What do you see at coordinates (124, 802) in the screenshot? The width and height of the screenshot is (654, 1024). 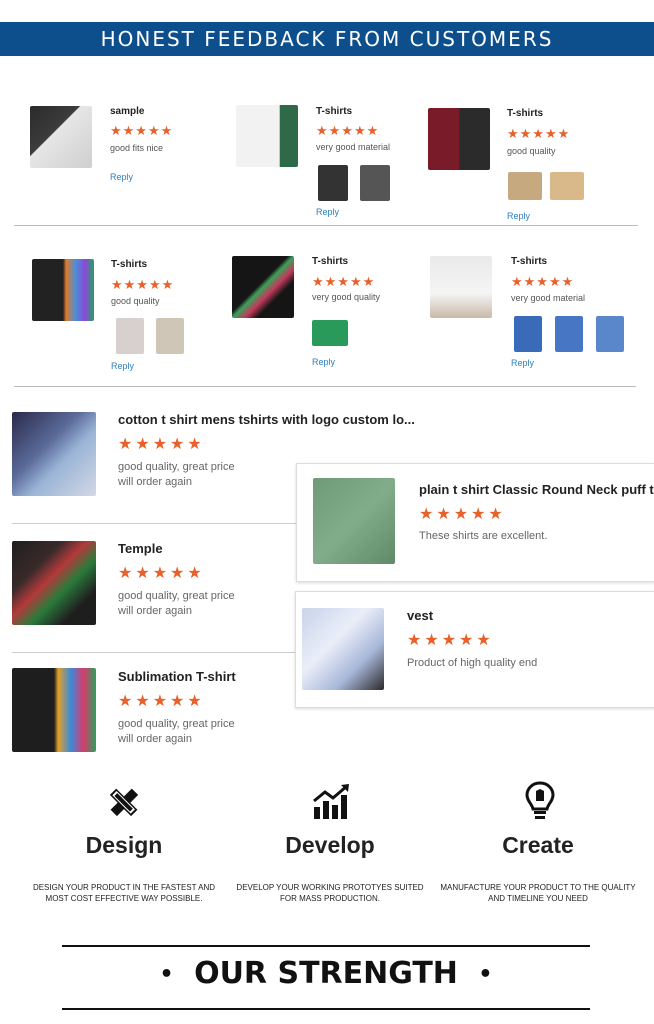 I see `pencil-ruler-icon` at bounding box center [124, 802].